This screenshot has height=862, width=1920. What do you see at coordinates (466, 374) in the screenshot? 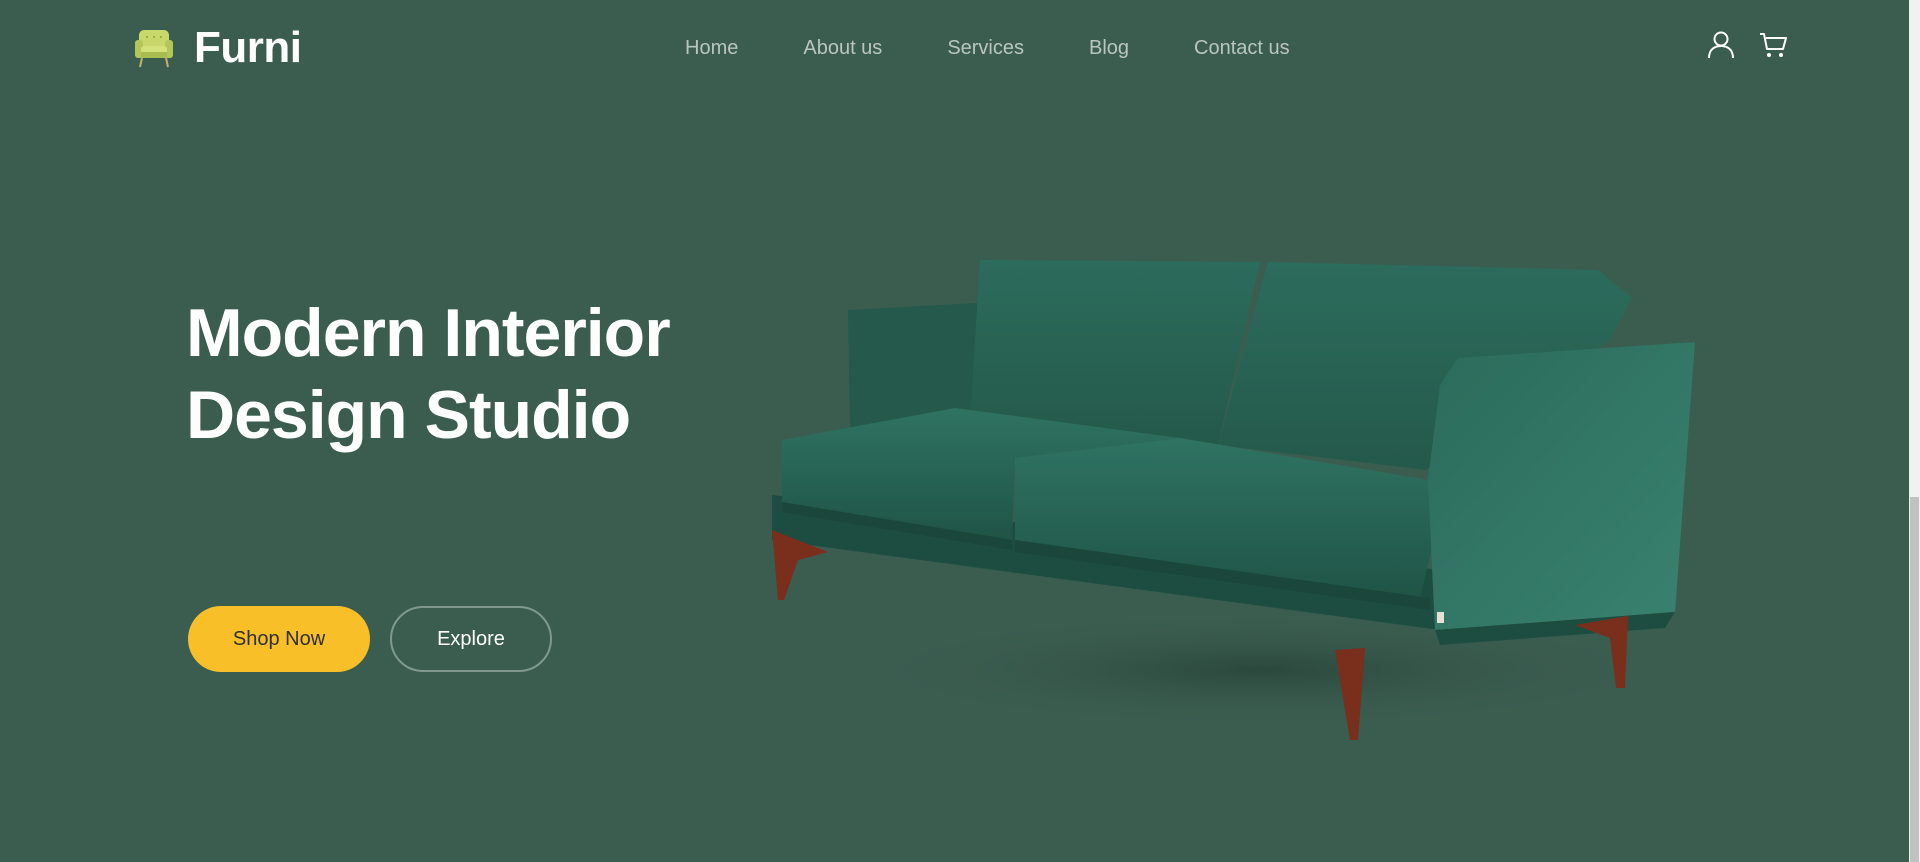
I see `hero-heading: Modern Interior Design Studio` at bounding box center [466, 374].